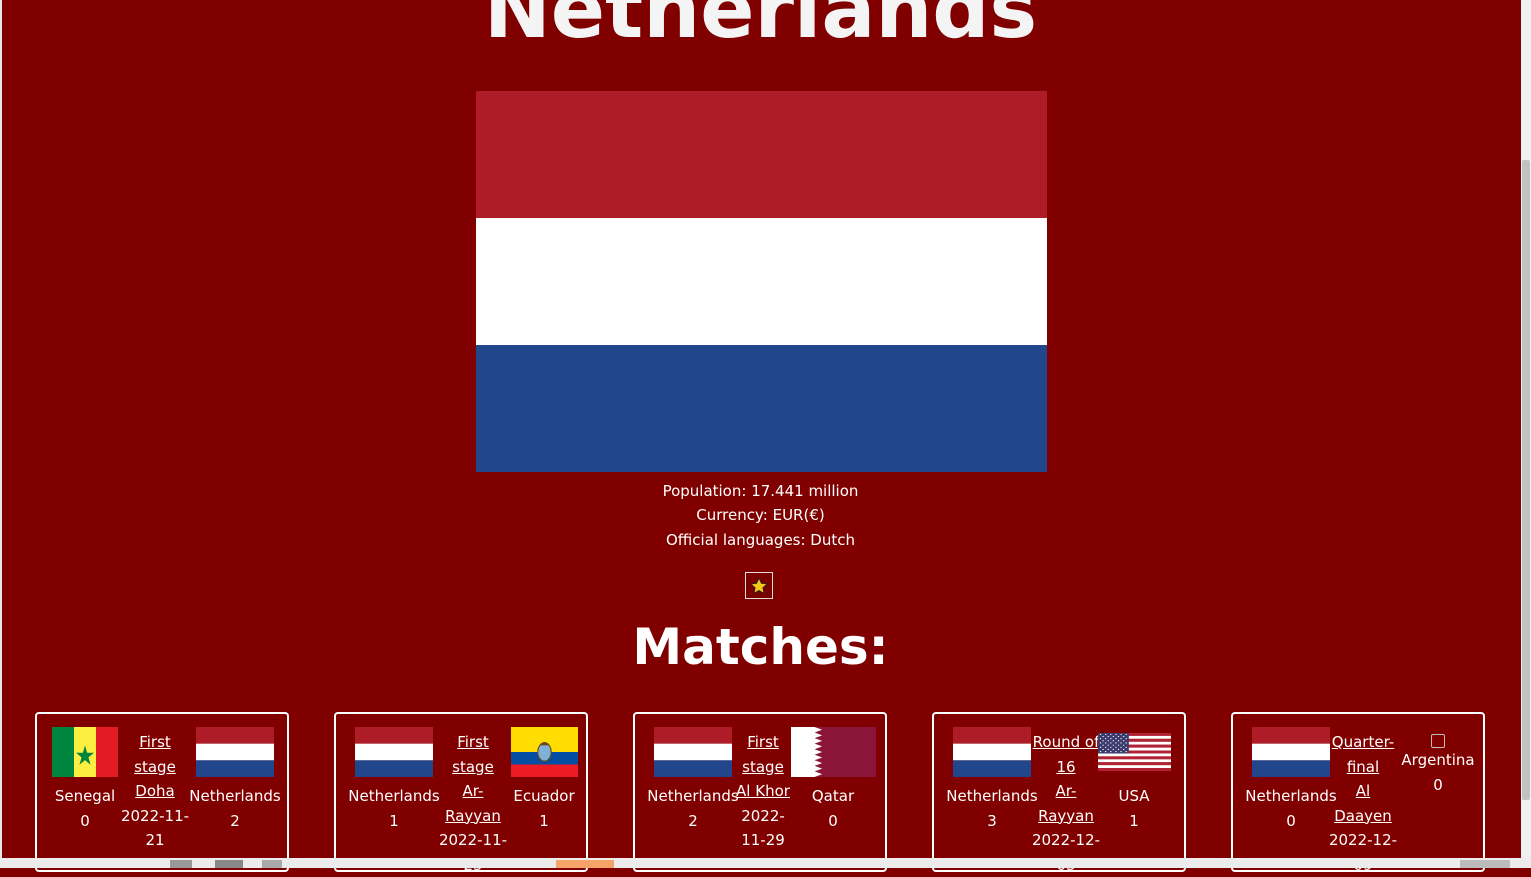 This screenshot has width=1531, height=877. Describe the element at coordinates (760, 540) in the screenshot. I see `languages-text: Official languages: Dutch` at that location.